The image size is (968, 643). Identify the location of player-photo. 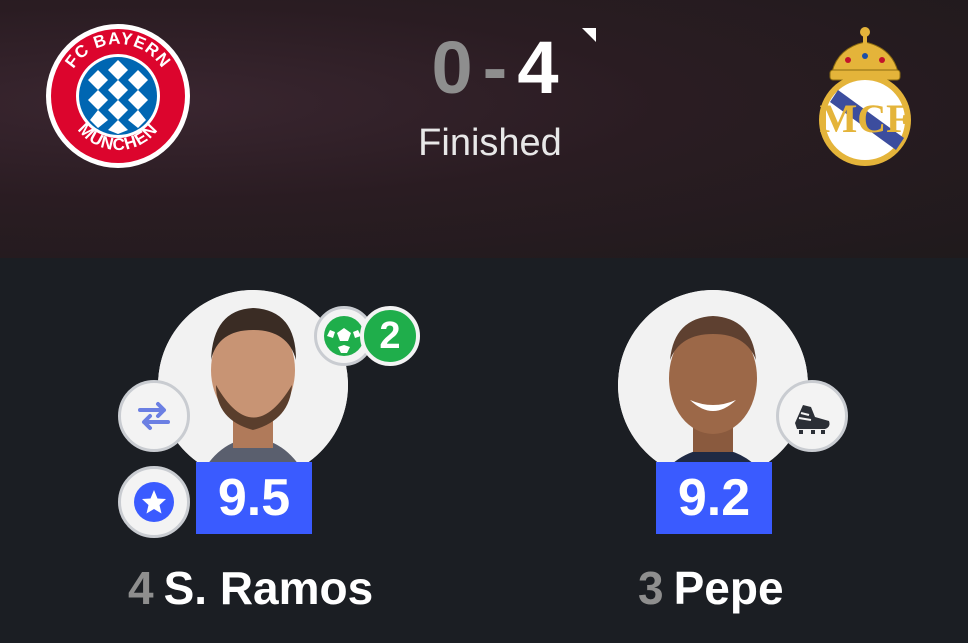
(713, 385).